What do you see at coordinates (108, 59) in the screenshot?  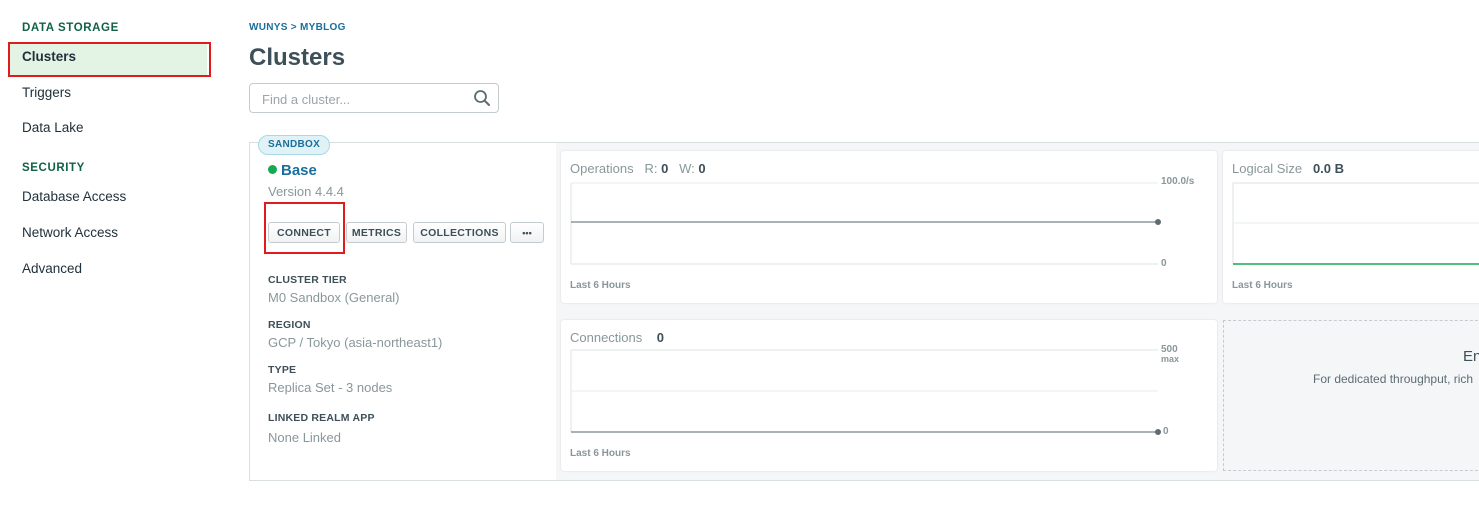 I see `sidebar-item-clusters: Clusters` at bounding box center [108, 59].